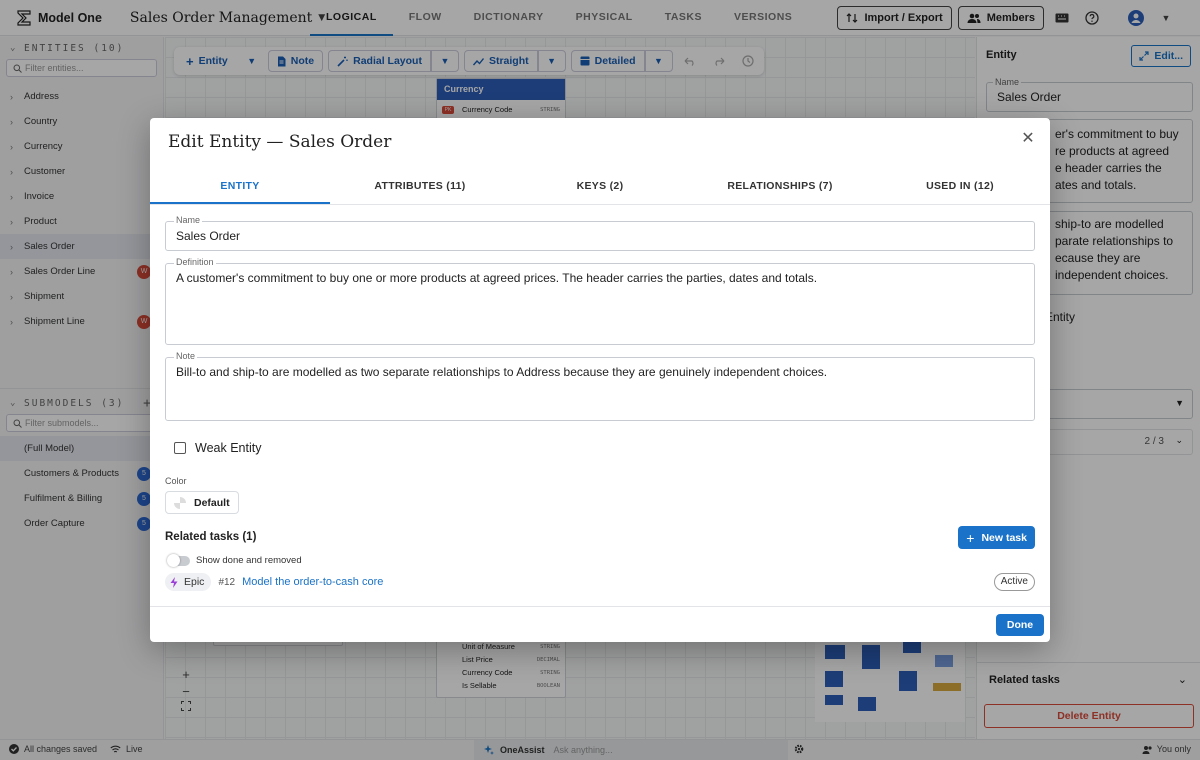 Image resolution: width=1200 pixels, height=760 pixels. Describe the element at coordinates (600, 624) in the screenshot. I see `dialog-footer: Done` at that location.